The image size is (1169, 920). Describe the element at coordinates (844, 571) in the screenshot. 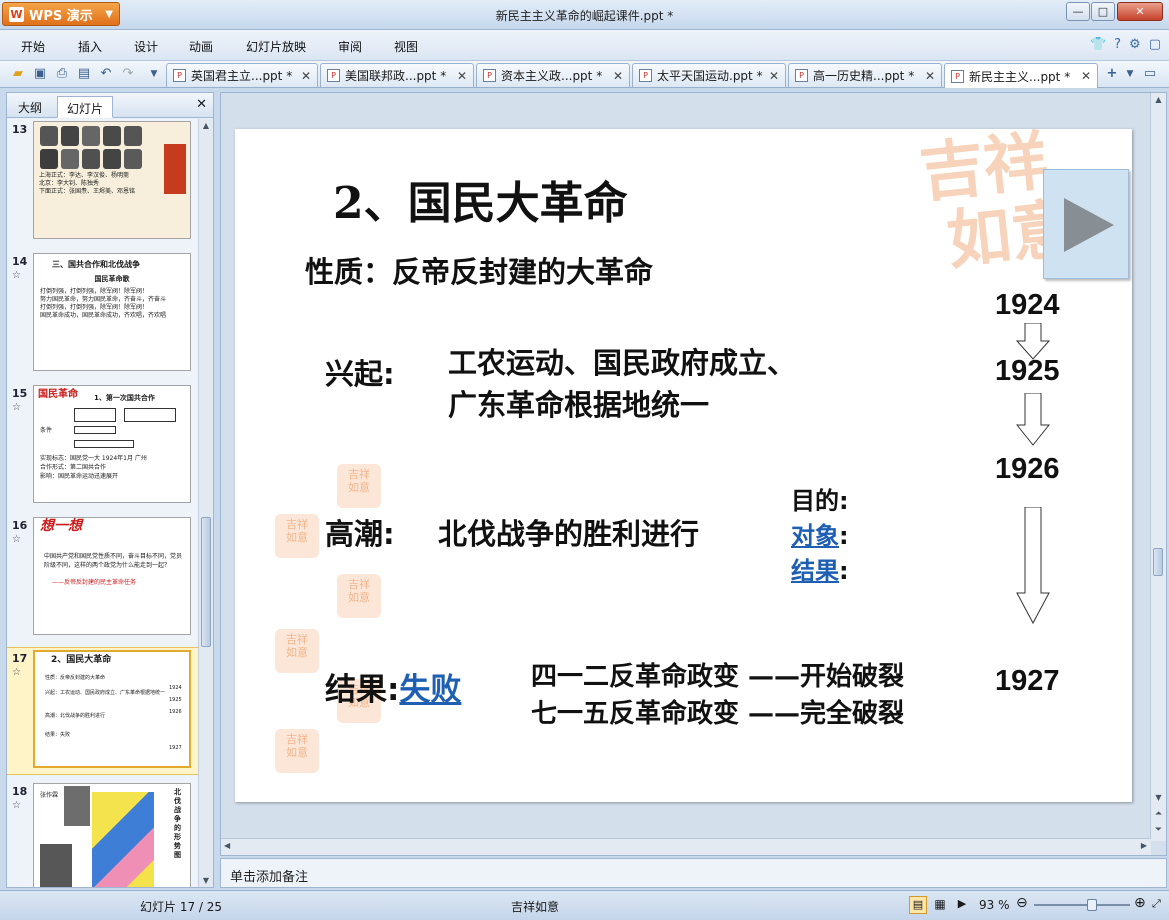

I see `outcome-colon: :` at that location.